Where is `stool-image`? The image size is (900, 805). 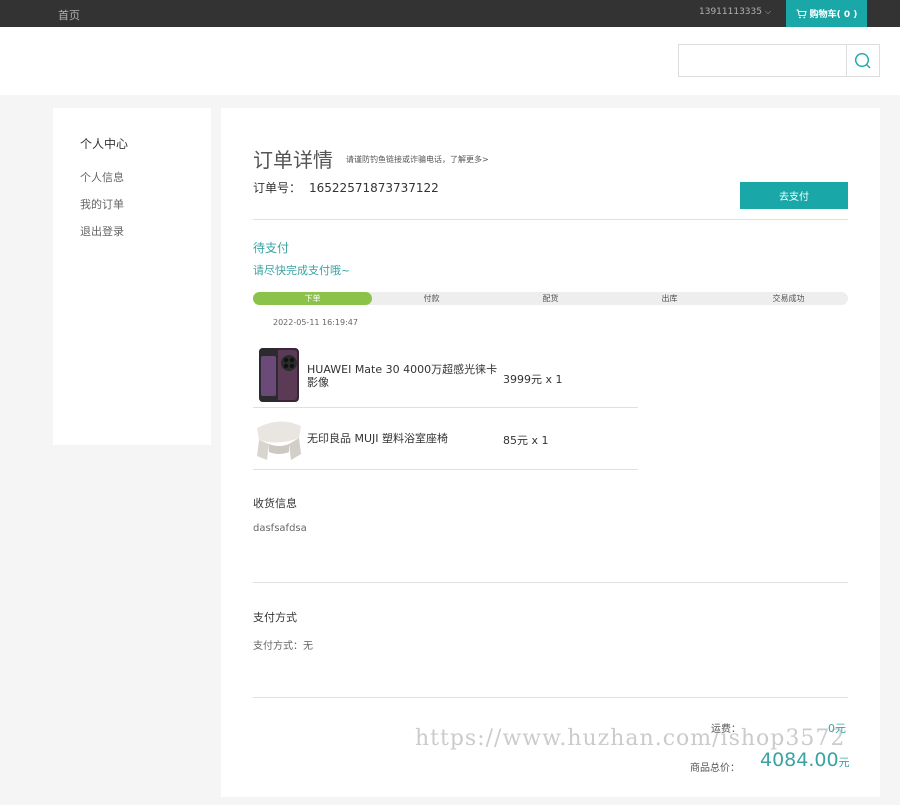 stool-image is located at coordinates (279, 436).